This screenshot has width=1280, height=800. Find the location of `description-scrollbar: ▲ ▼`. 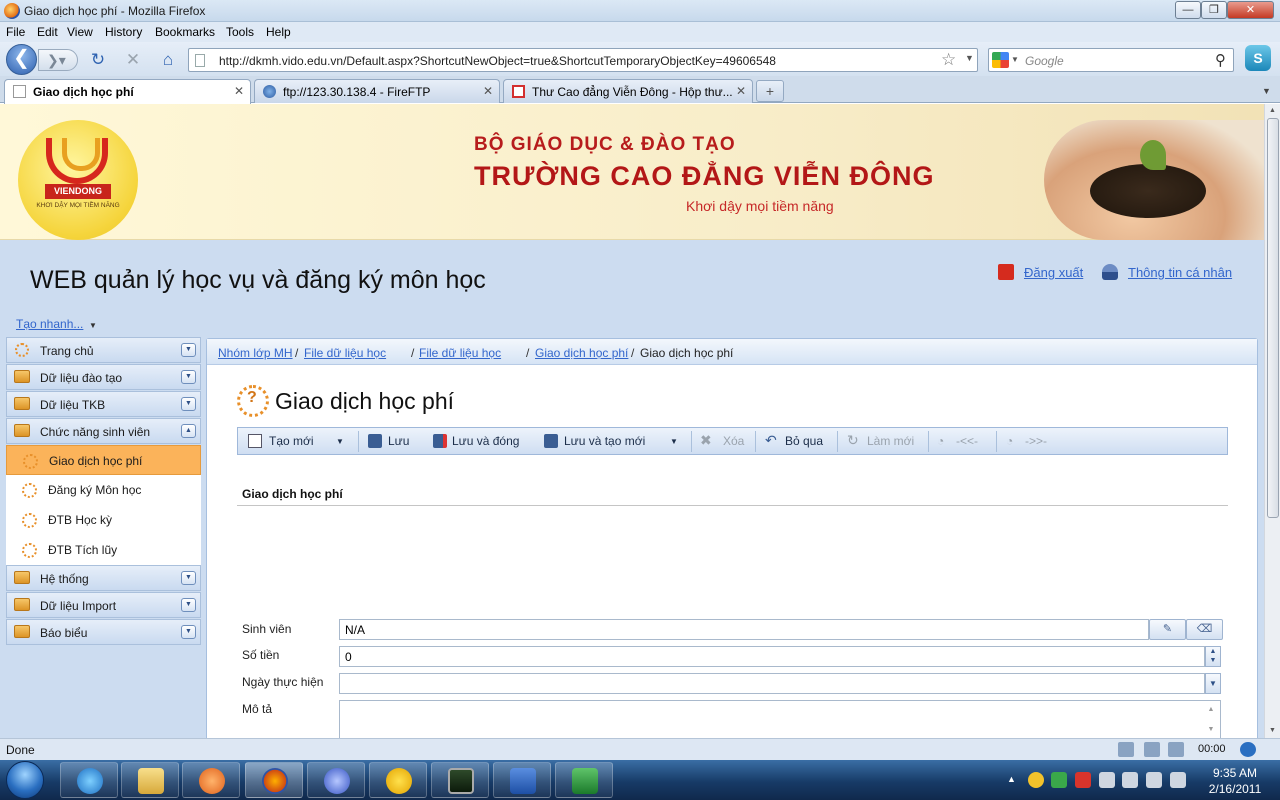

description-scrollbar: ▲ ▼ is located at coordinates (1211, 719).